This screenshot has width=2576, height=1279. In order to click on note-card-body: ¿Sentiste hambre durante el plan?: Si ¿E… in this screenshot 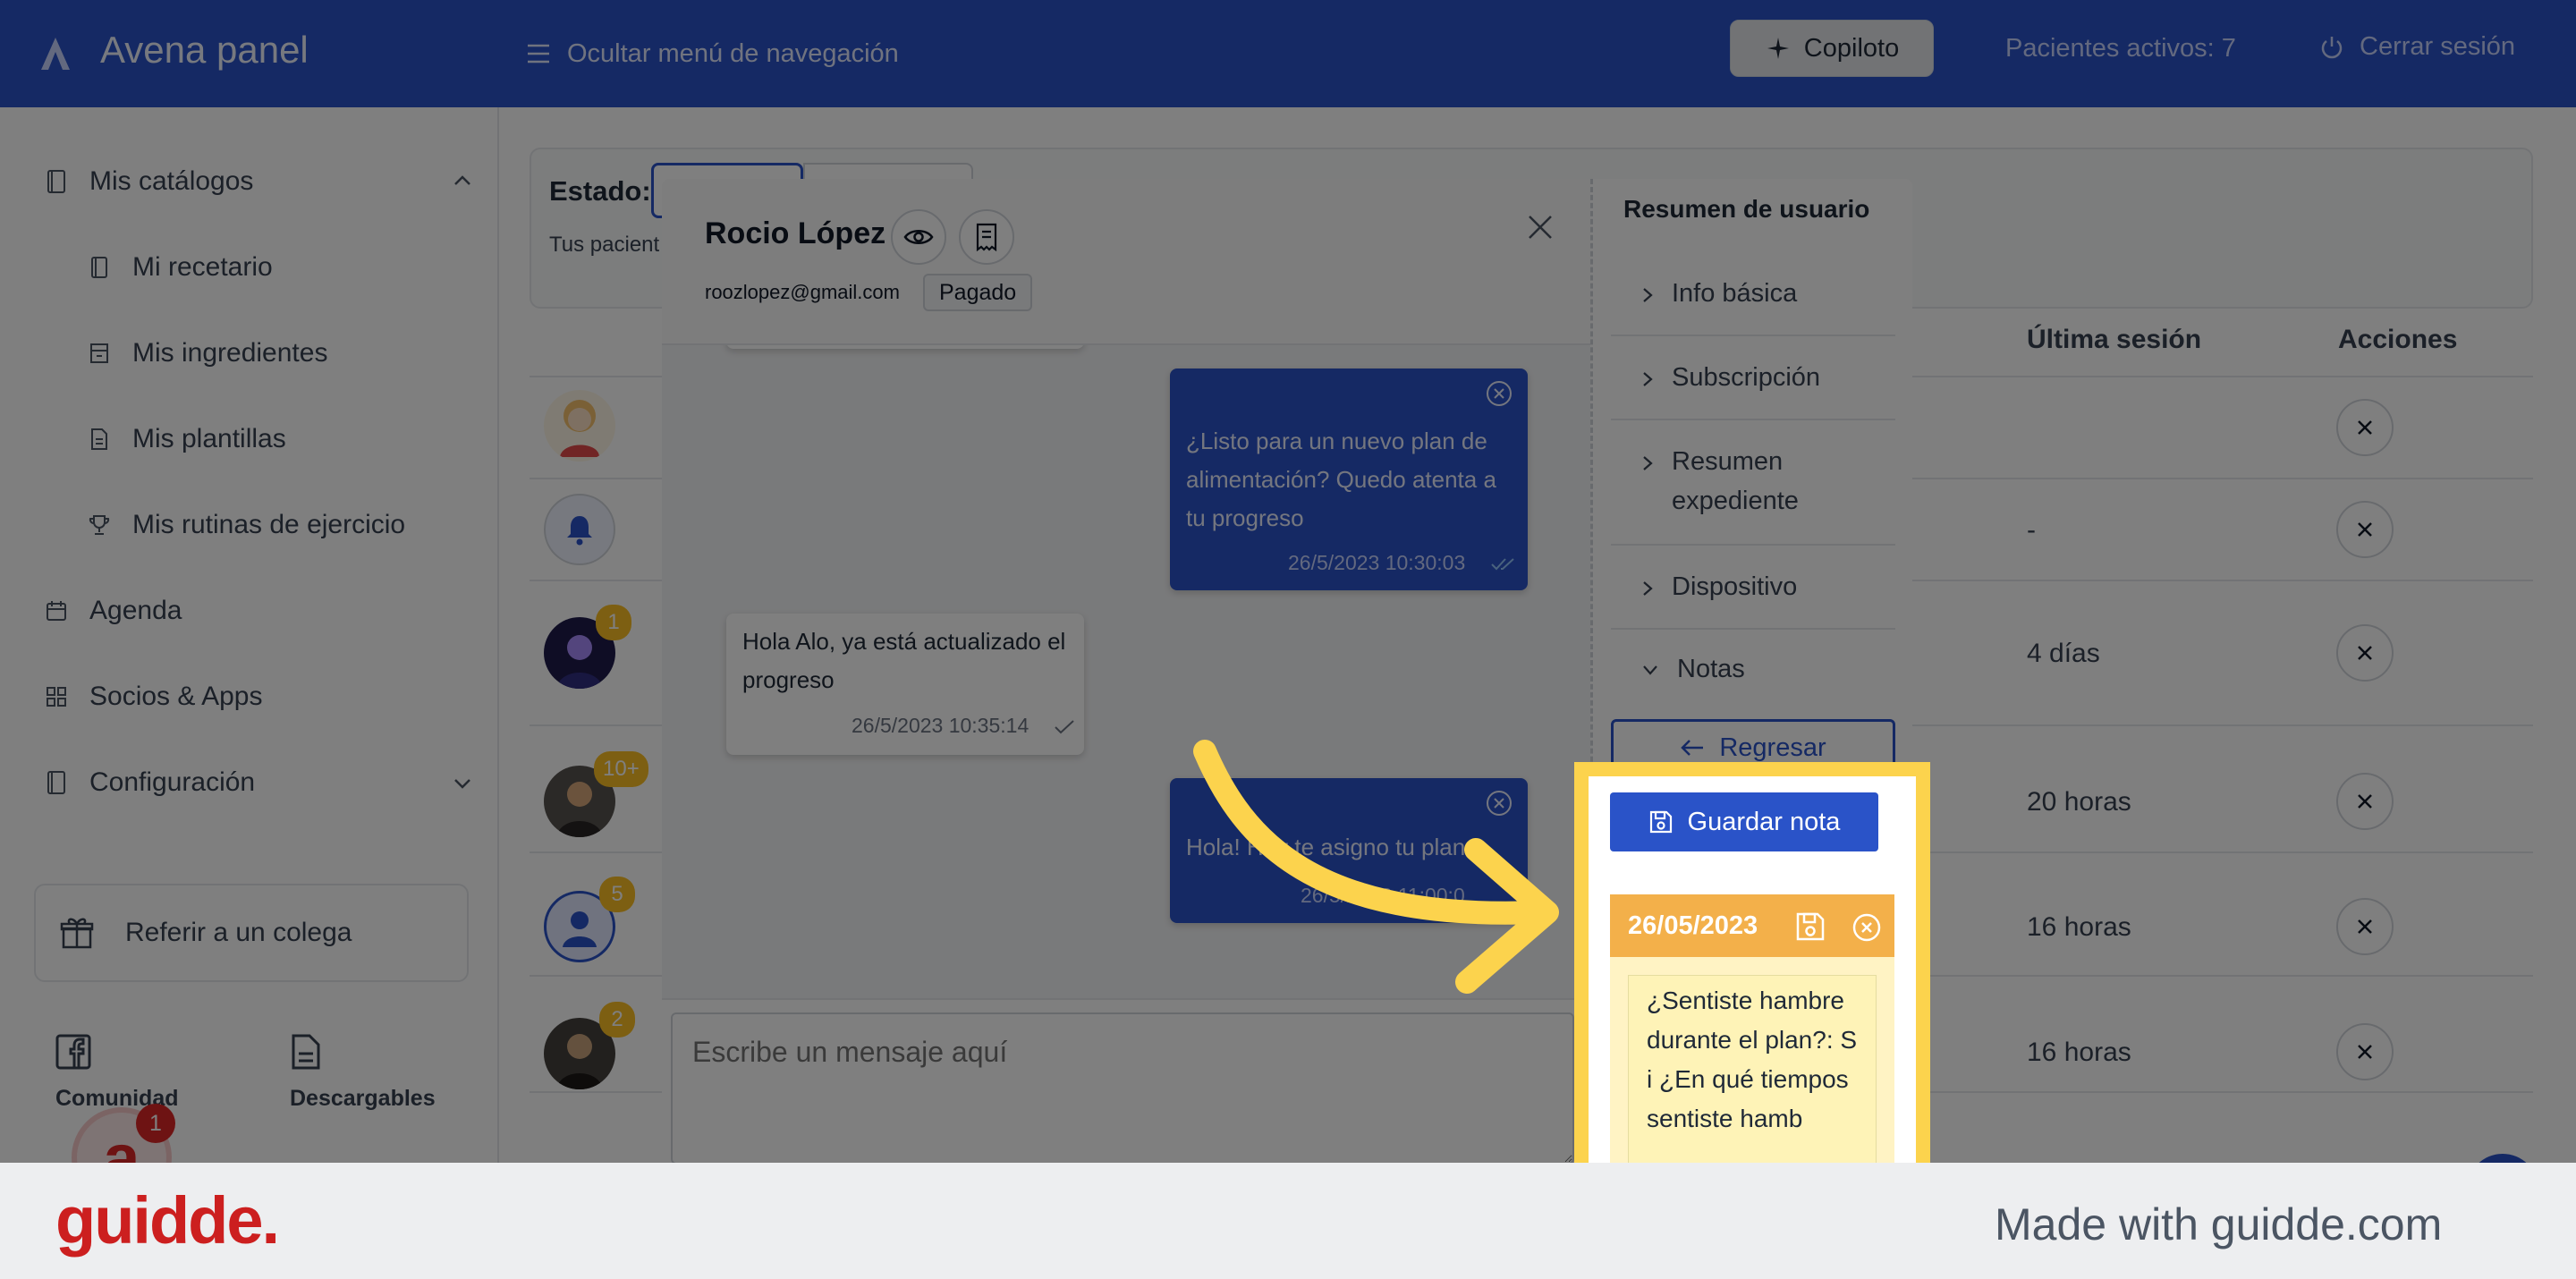, I will do `click(1752, 1060)`.